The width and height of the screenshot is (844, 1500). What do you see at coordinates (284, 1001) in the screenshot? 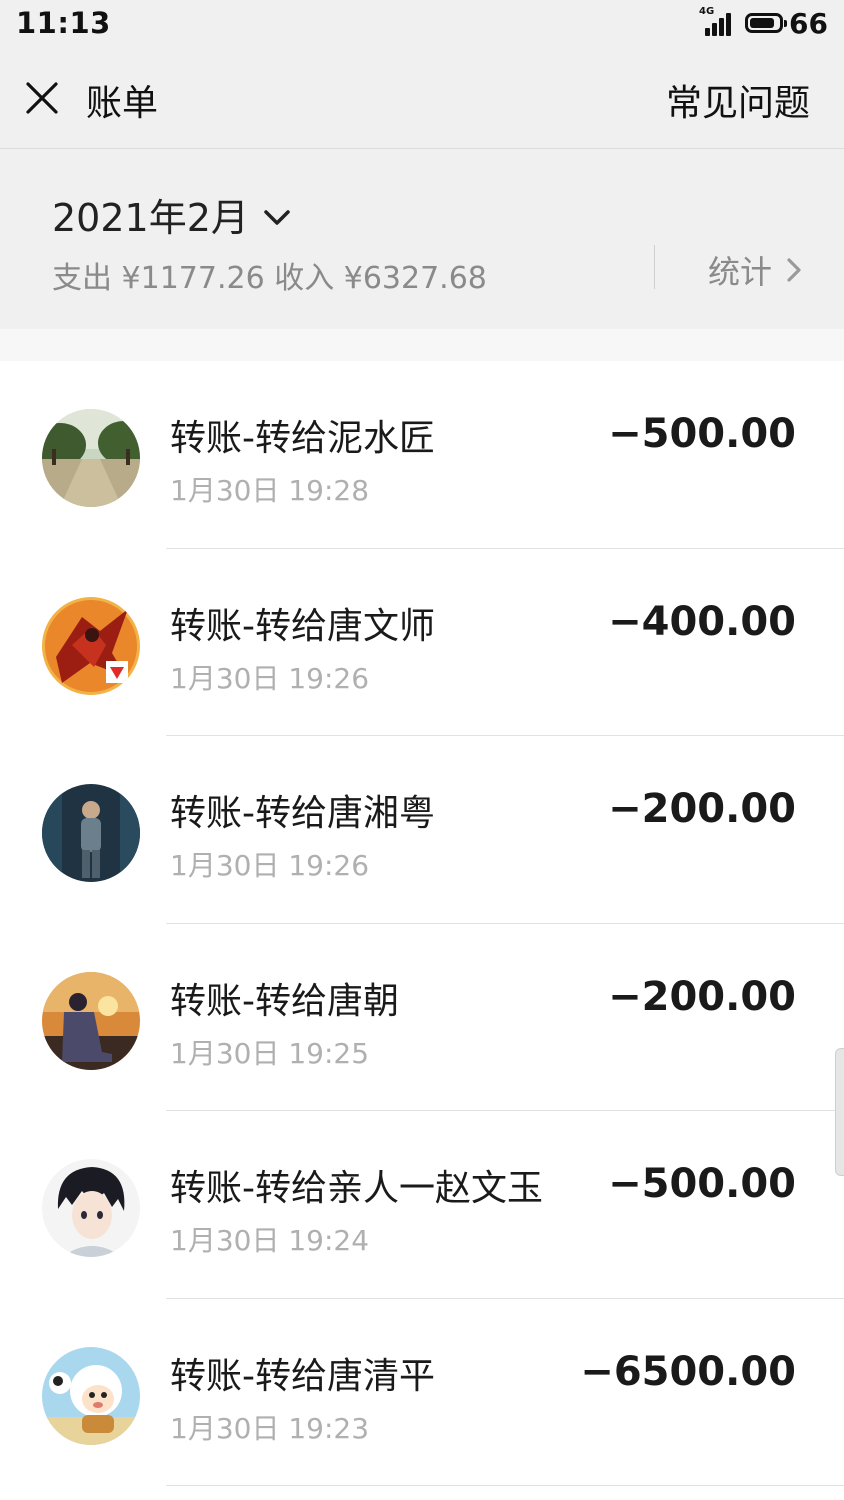
I see `transaction-title: 转账-转给唐朝` at bounding box center [284, 1001].